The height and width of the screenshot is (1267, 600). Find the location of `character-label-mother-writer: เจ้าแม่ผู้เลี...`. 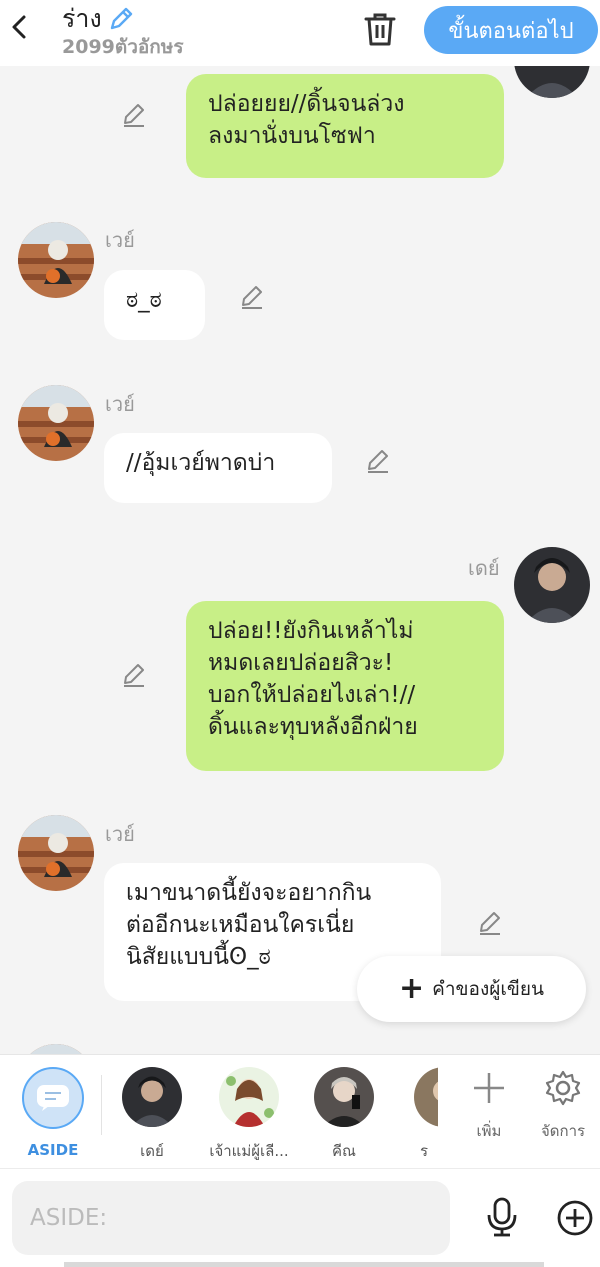

character-label-mother-writer: เจ้าแม่ผู้เลี... is located at coordinates (249, 1151).